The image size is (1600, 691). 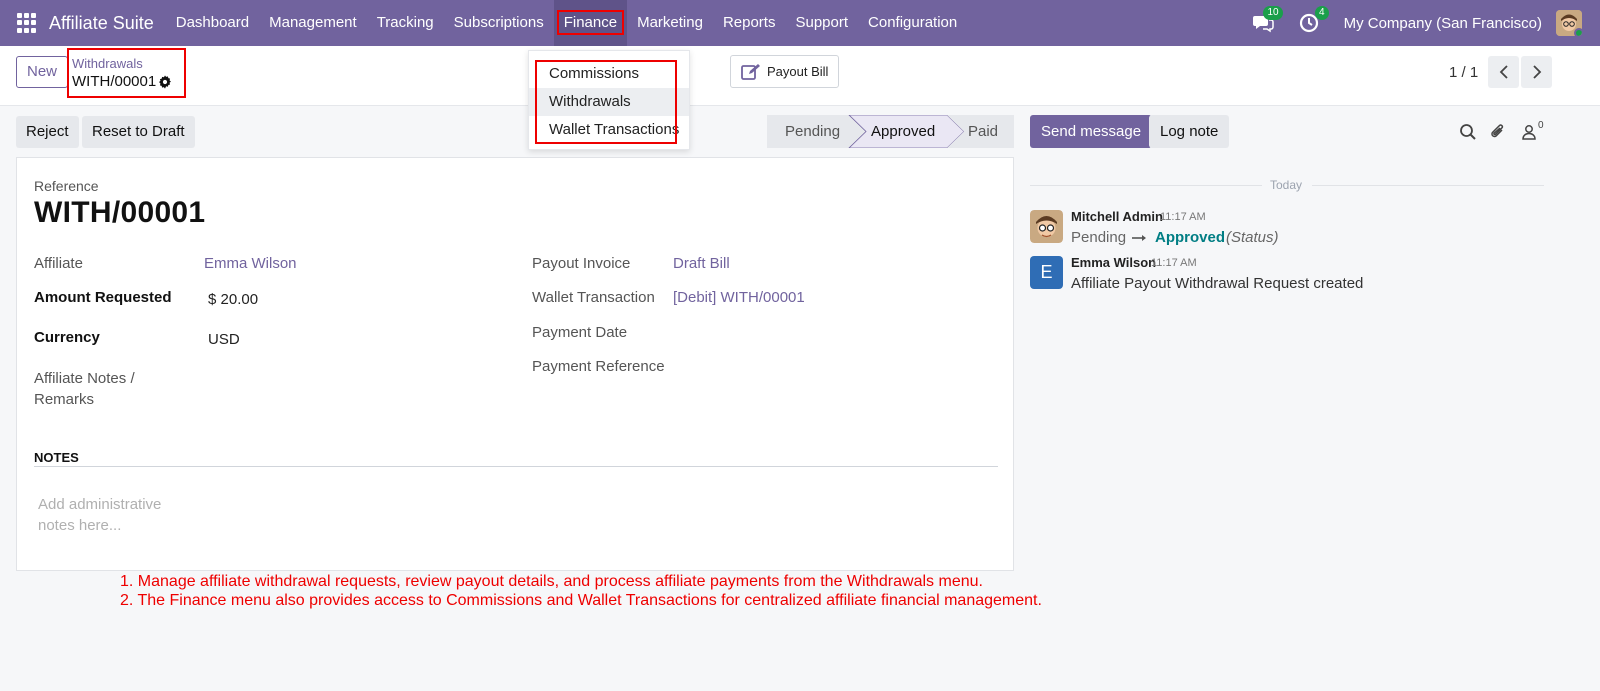 What do you see at coordinates (103, 297) in the screenshot?
I see `amount-label: Amount Requested` at bounding box center [103, 297].